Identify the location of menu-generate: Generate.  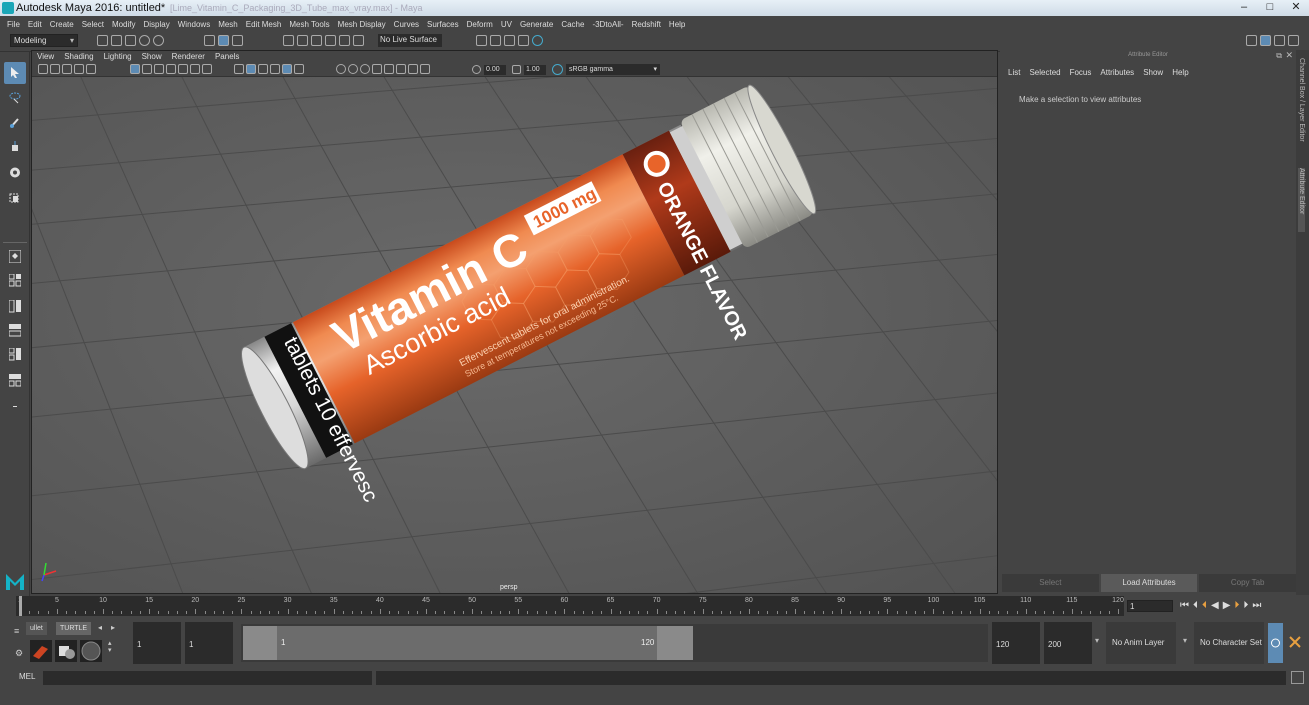
(536, 24).